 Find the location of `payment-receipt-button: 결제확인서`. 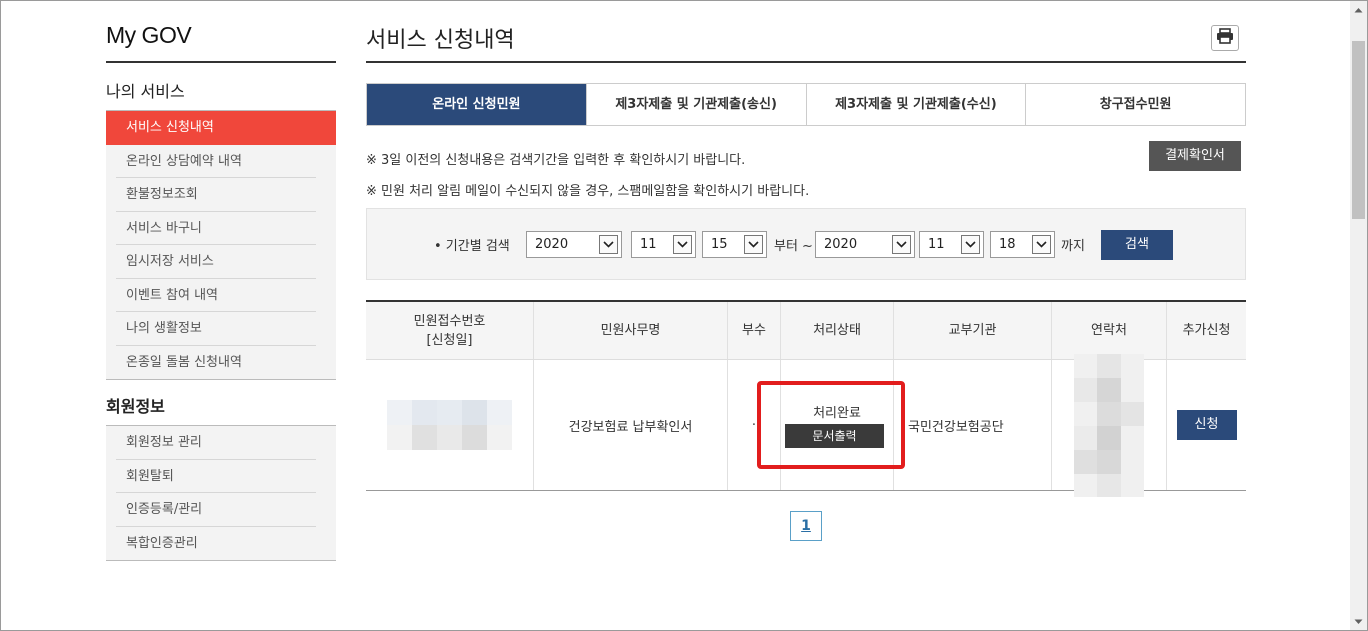

payment-receipt-button: 결제확인서 is located at coordinates (1195, 156).